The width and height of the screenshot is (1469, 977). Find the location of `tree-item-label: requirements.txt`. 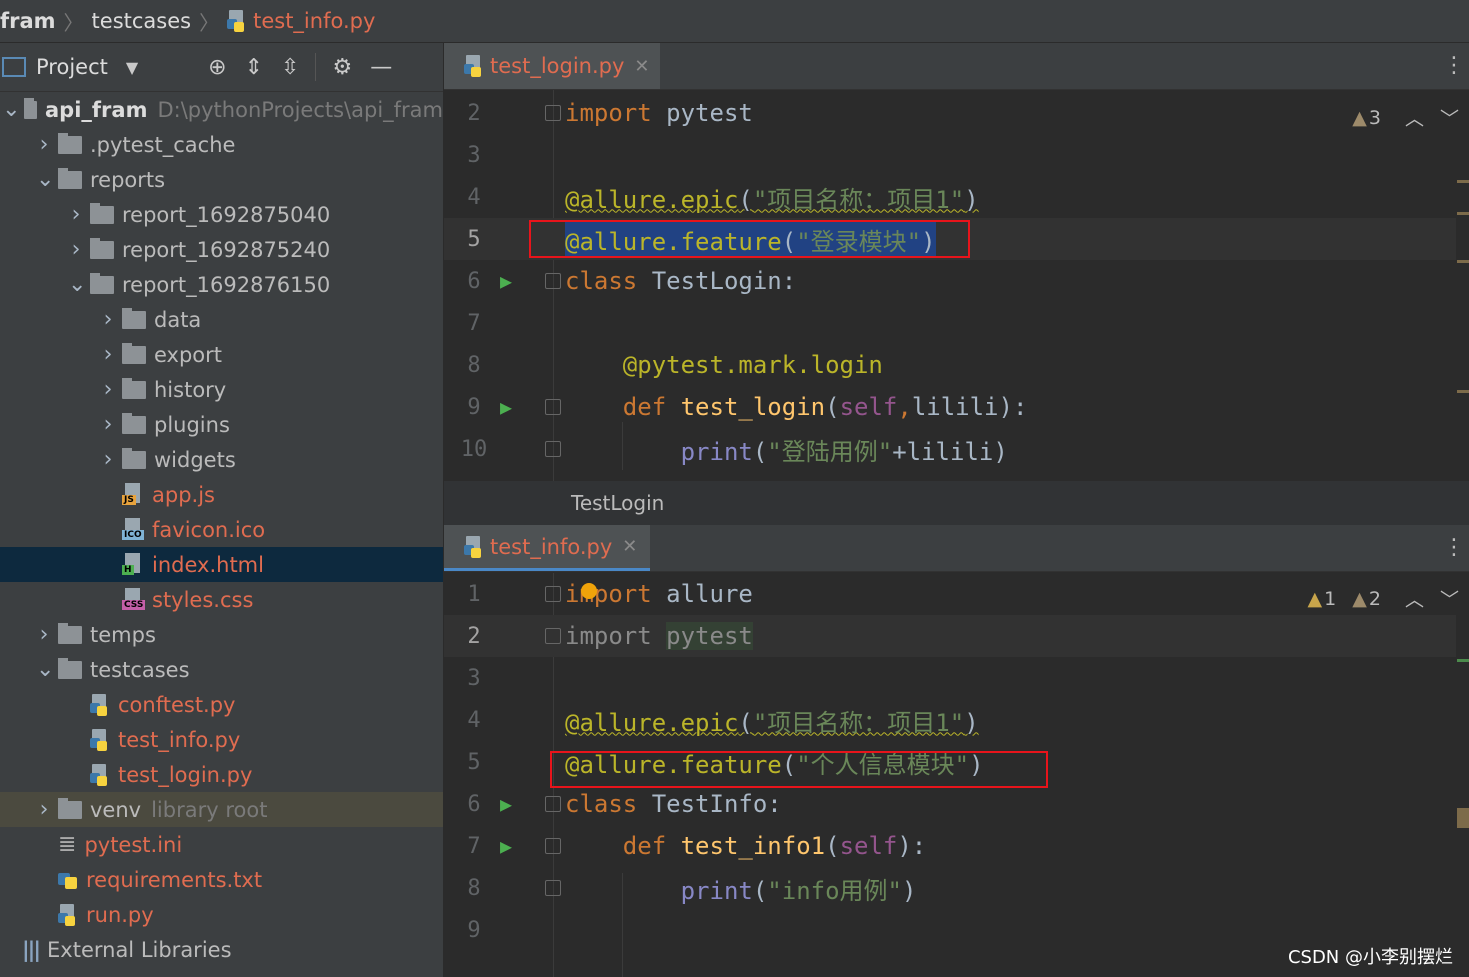

tree-item-label: requirements.txt is located at coordinates (174, 879).